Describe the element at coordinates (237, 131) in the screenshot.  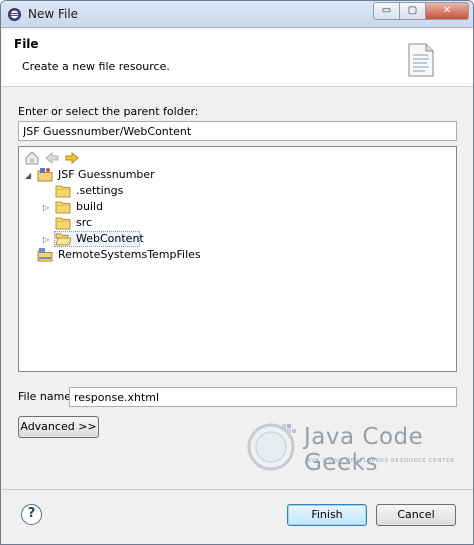
I see `parent-folder-input` at that location.